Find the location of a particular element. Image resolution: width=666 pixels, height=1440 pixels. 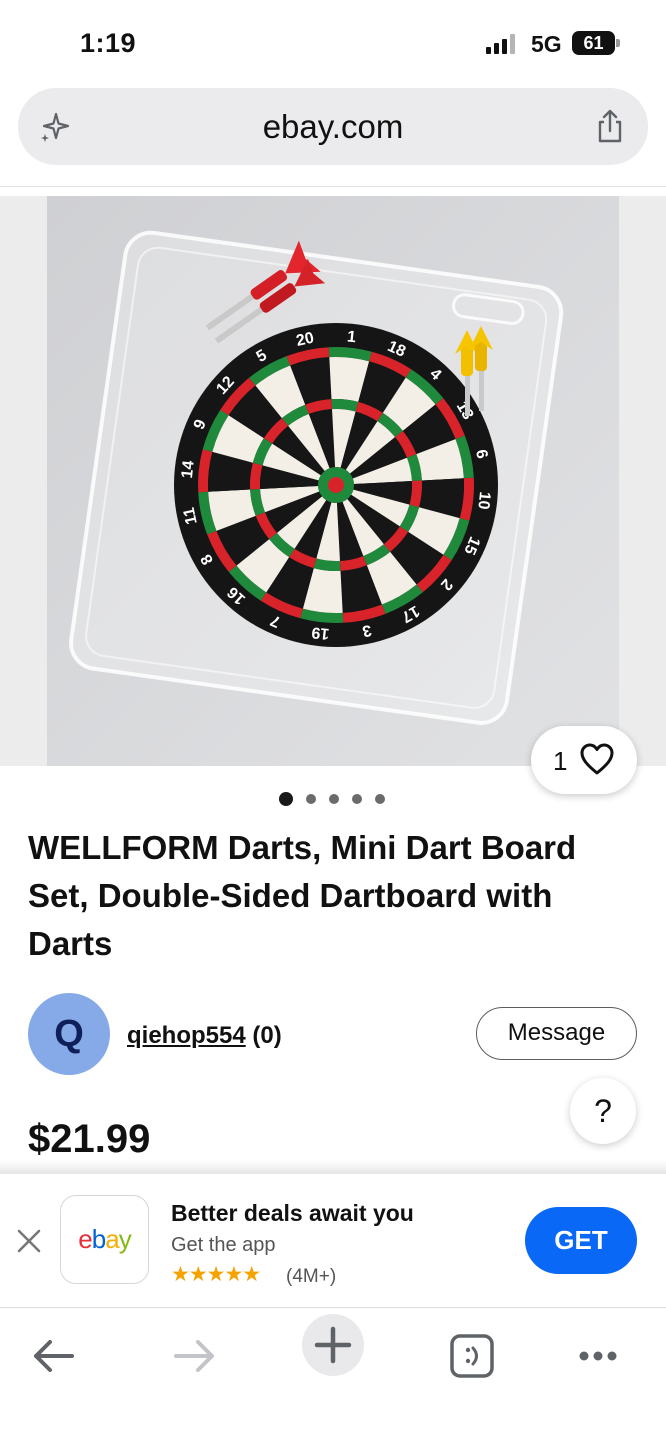

battery-cap is located at coordinates (618, 43).